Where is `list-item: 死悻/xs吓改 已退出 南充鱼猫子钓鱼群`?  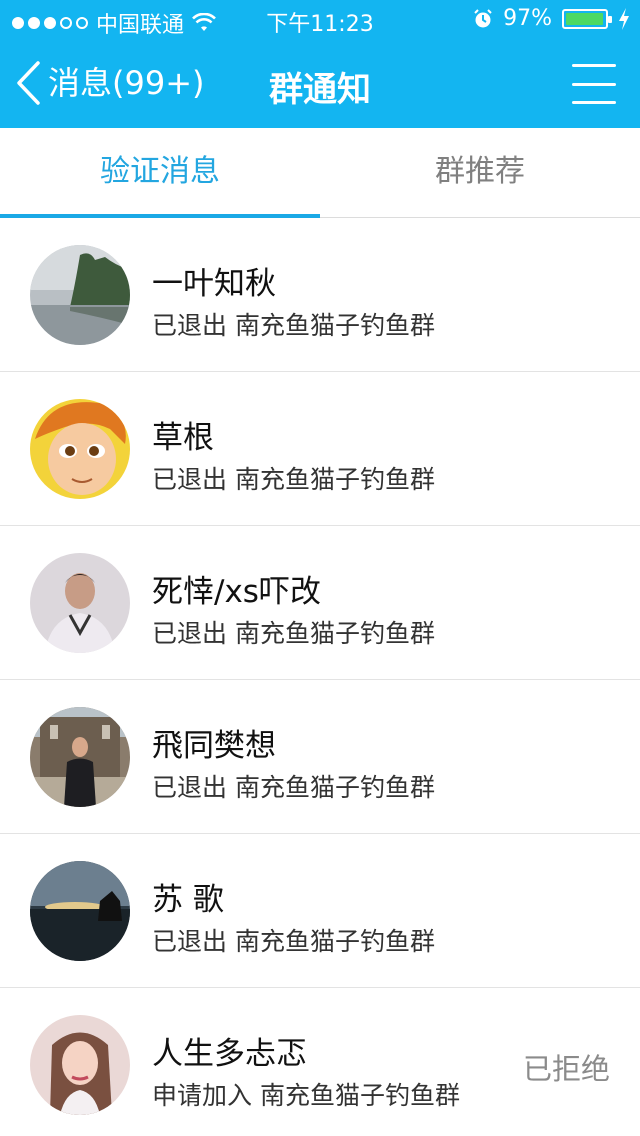 list-item: 死悻/xs吓改 已退出 南充鱼猫子钓鱼群 is located at coordinates (320, 603).